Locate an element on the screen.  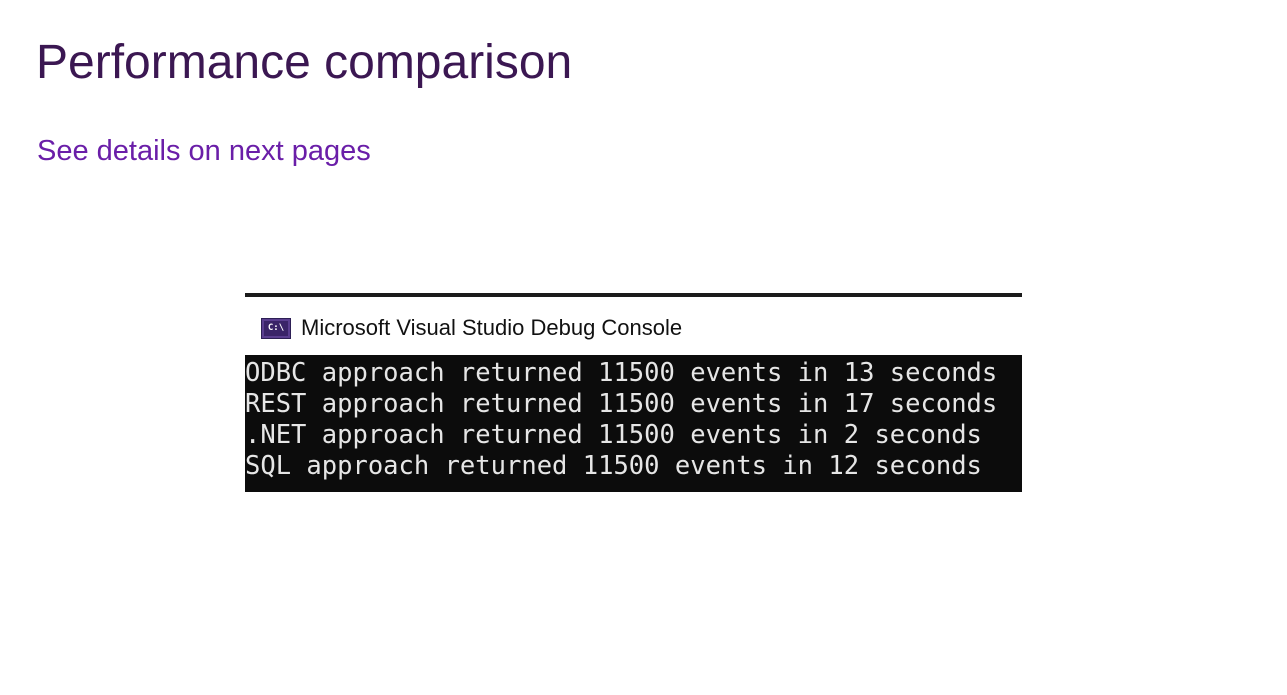
console-app-icon-label: C:\ is located at coordinates (276, 328).